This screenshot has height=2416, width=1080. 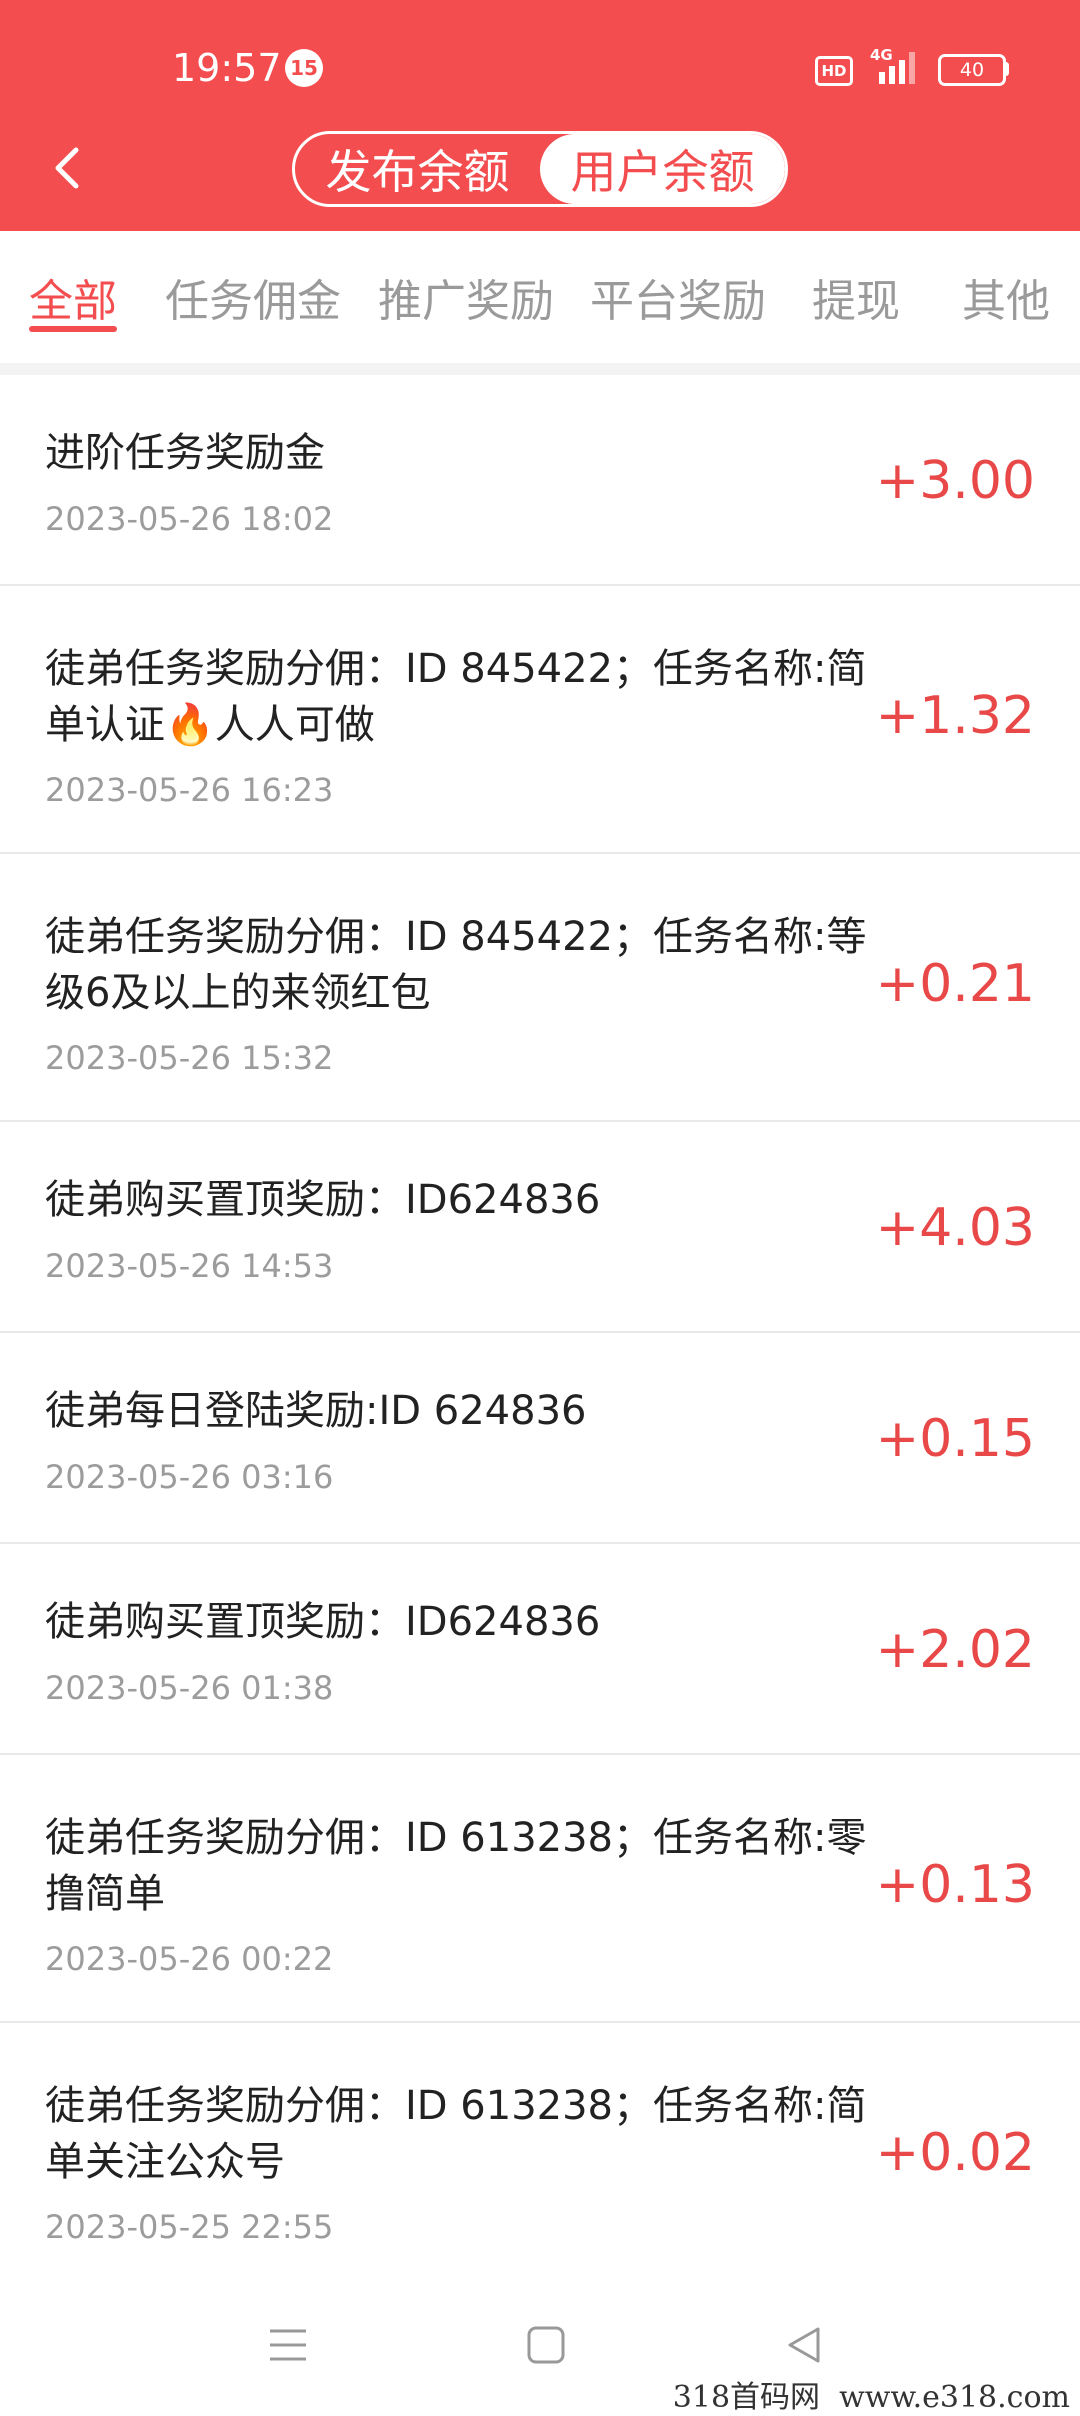 I want to click on record-date: 2023-05-26 00:22, so click(x=189, y=1959).